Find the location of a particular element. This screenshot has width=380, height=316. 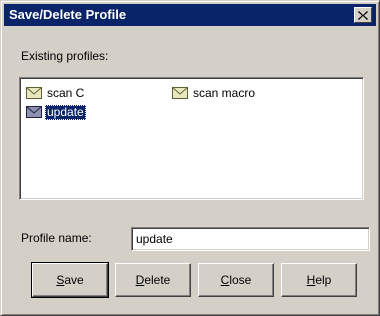

close-button: Close is located at coordinates (236, 280).